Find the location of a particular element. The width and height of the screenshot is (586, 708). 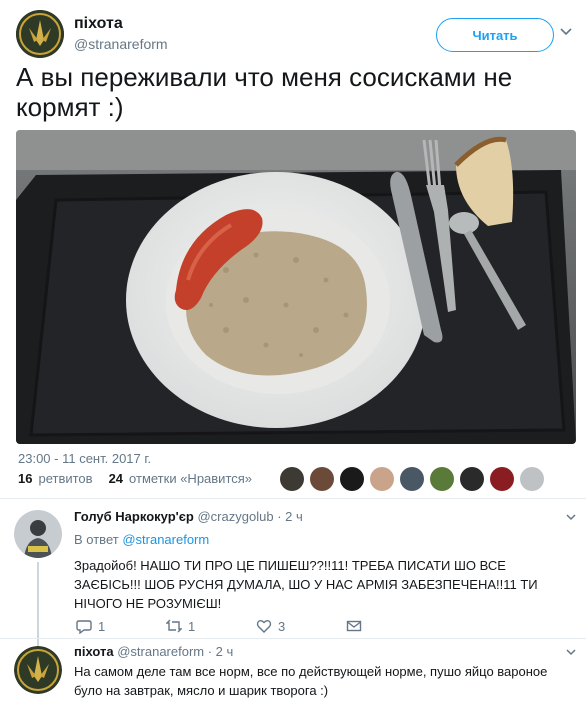

reply-count: 1 is located at coordinates (102, 626).